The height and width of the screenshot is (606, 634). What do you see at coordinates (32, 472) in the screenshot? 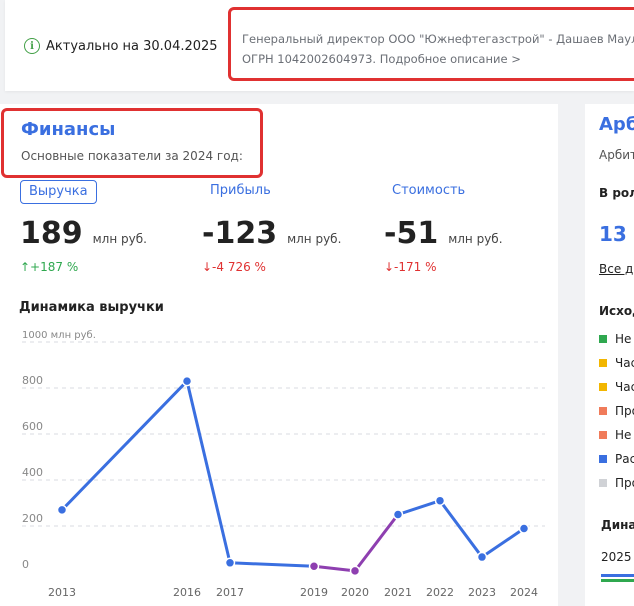
I see `y-tick-label: 400` at bounding box center [32, 472].